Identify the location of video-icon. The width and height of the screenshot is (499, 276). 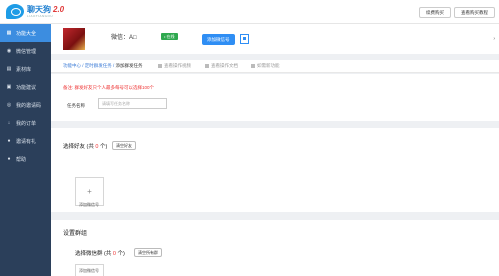
(160, 66).